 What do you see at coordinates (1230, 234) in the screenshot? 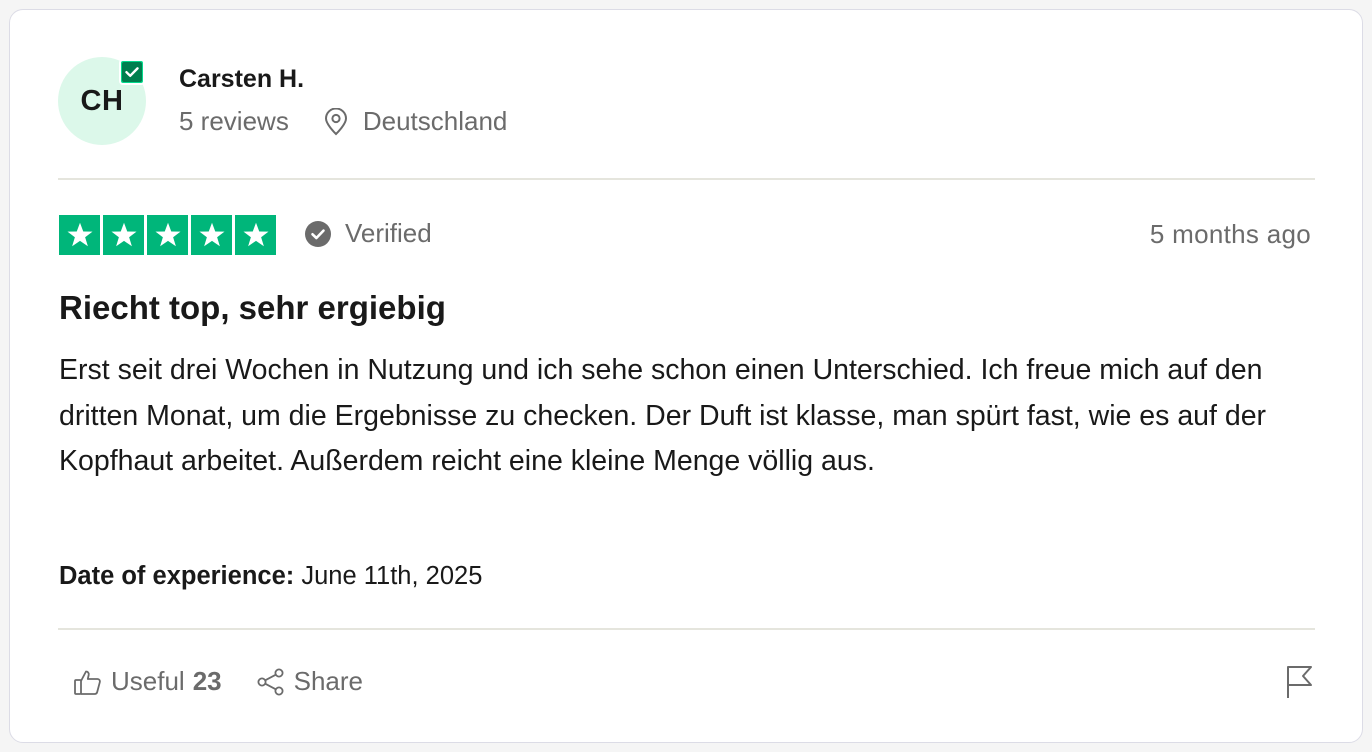
I see `review-date: 5 months ago` at bounding box center [1230, 234].